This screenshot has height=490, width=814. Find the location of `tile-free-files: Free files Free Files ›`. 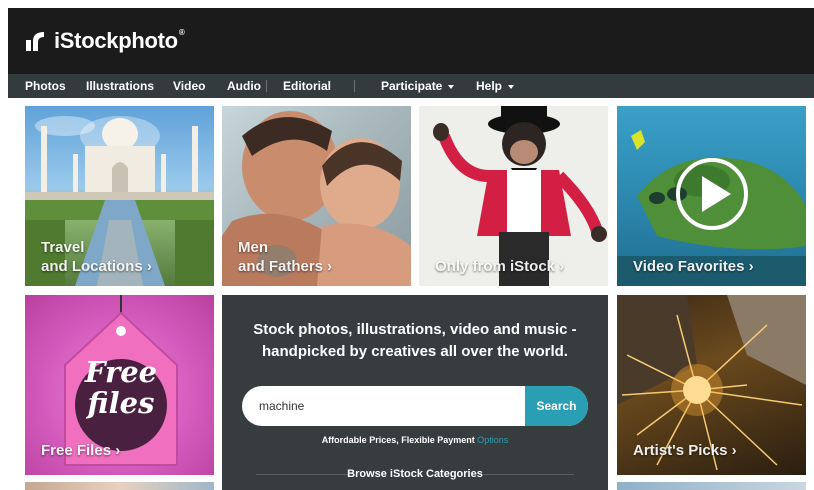

tile-free-files: Free files Free Files › is located at coordinates (119, 385).